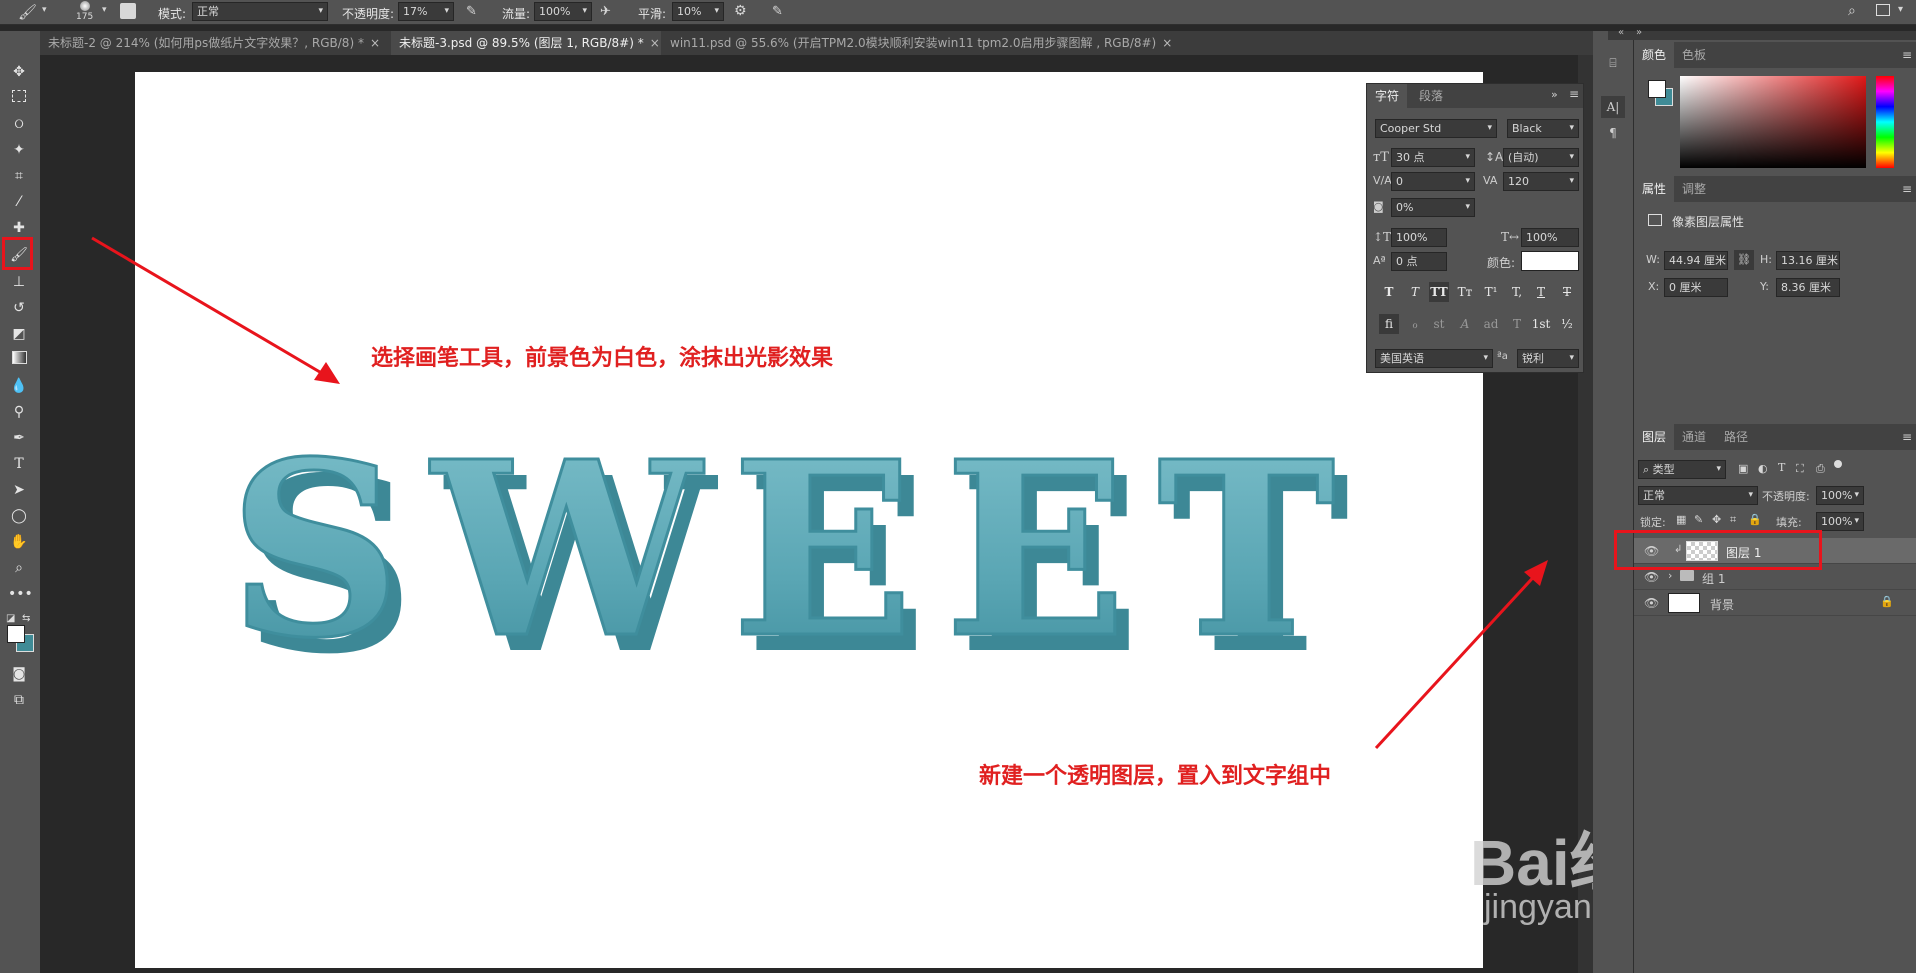 Image resolution: width=1916 pixels, height=973 pixels. I want to click on width-input: 44.94 厘米, so click(1696, 260).